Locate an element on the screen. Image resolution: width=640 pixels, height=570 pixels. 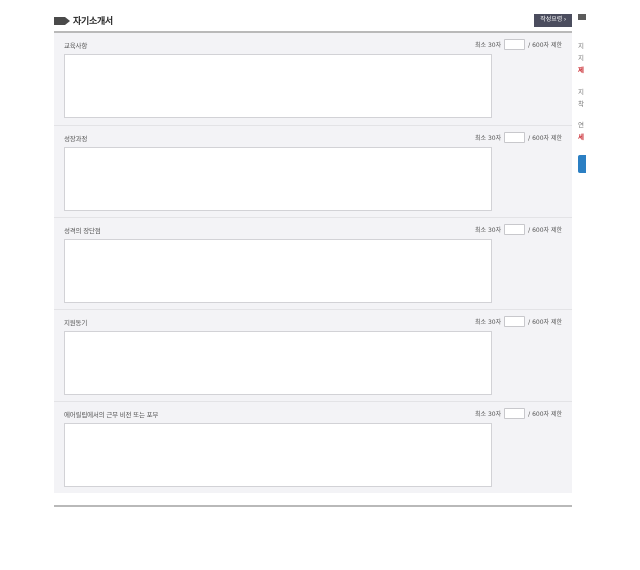
question-label: 지원동기 is located at coordinates (76, 323).